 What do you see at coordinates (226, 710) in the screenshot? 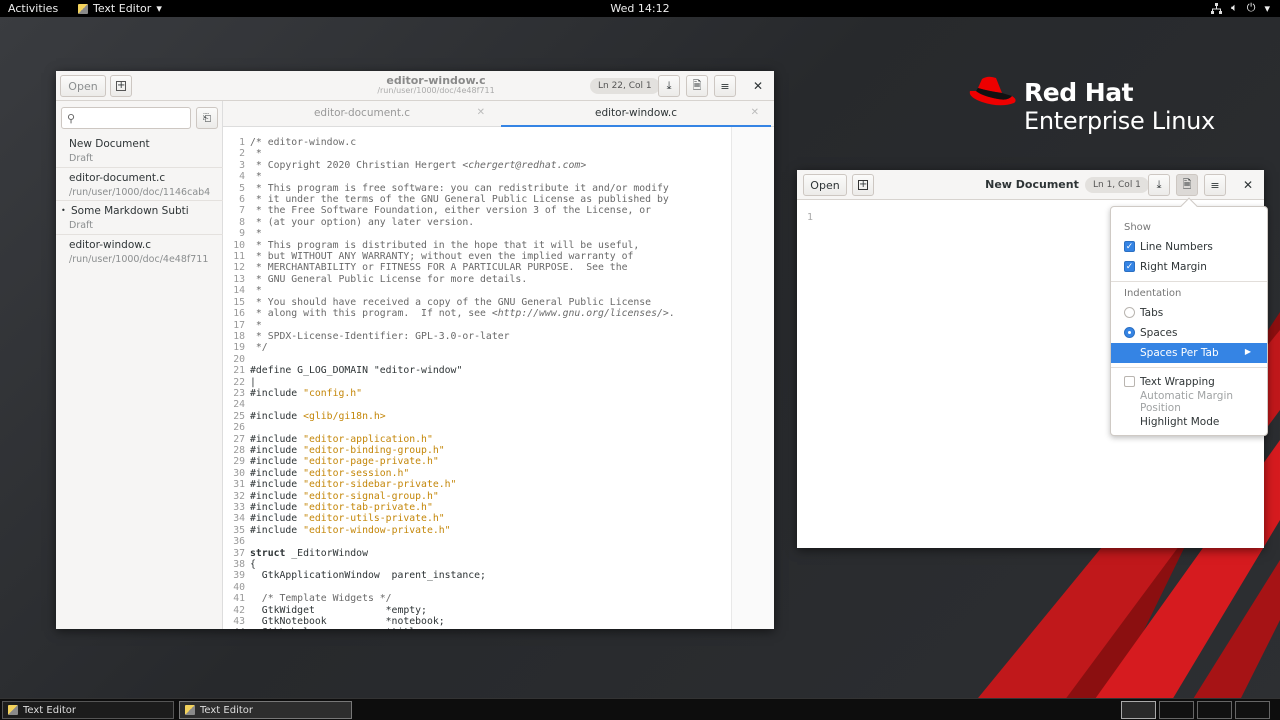
I see `task-label: Text Editor` at bounding box center [226, 710].